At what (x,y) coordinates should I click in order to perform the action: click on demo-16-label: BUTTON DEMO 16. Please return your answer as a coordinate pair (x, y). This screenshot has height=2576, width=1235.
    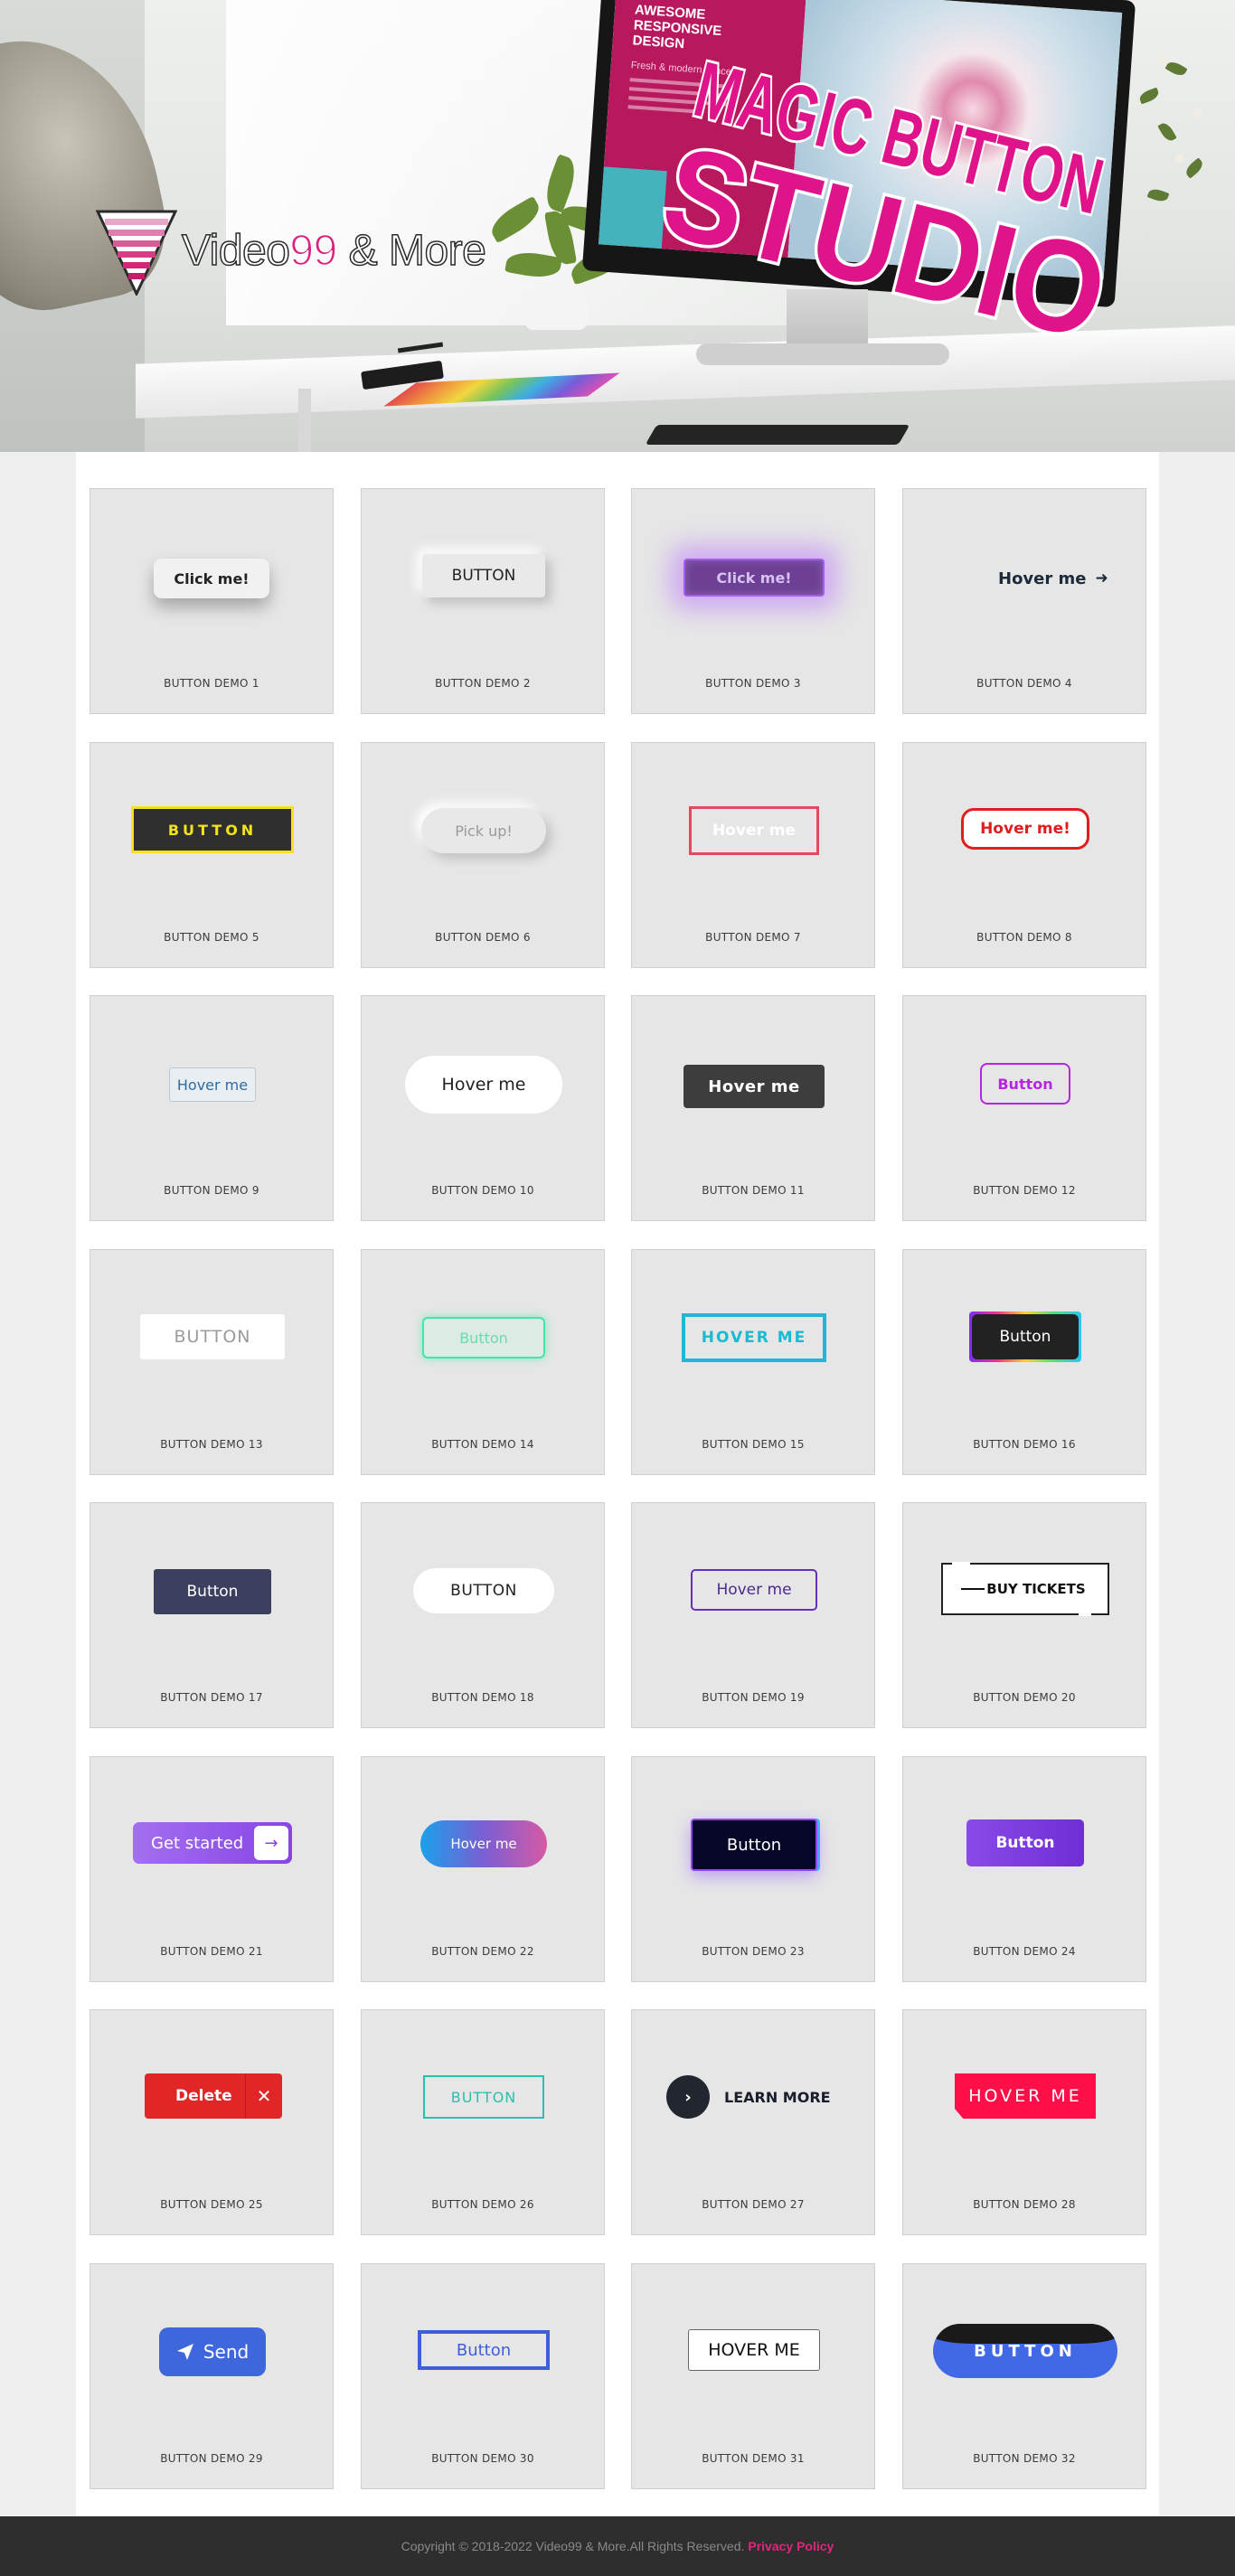
    Looking at the image, I should click on (1024, 1444).